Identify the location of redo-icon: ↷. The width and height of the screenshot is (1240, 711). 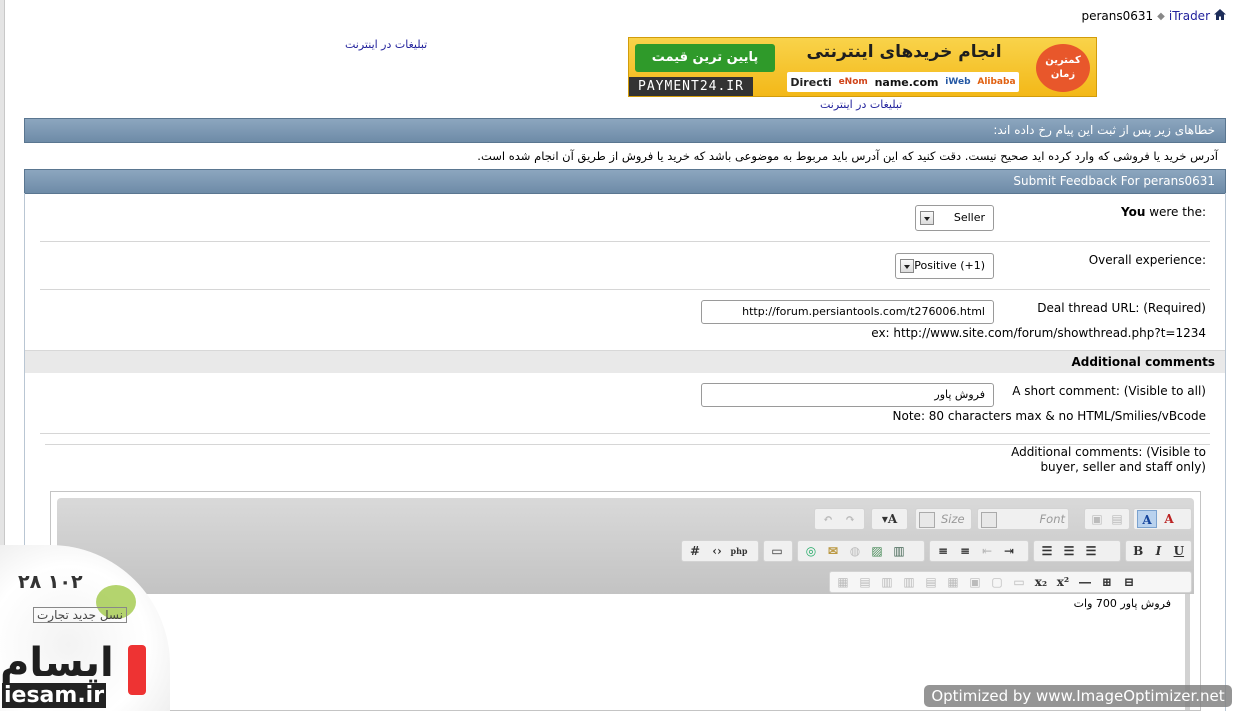
(850, 519).